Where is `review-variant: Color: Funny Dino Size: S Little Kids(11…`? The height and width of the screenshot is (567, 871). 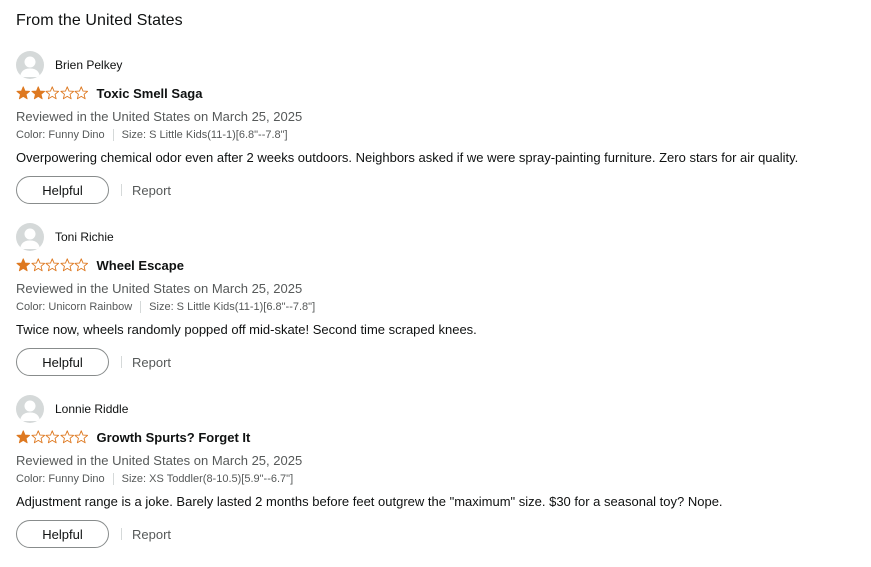
review-variant: Color: Funny Dino Size: S Little Kids(11… is located at coordinates (443, 135).